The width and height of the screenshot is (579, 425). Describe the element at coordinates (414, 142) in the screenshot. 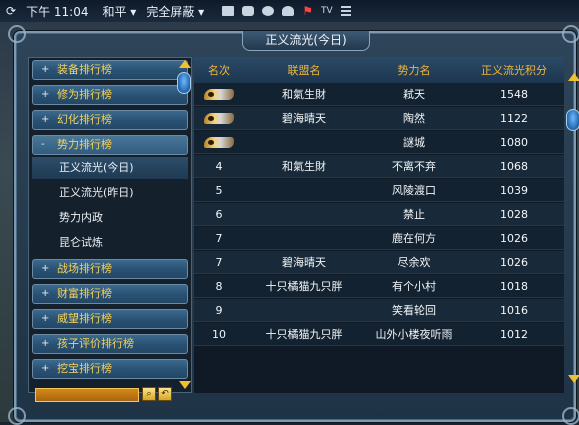

I see `faction-cell: 謎城` at that location.